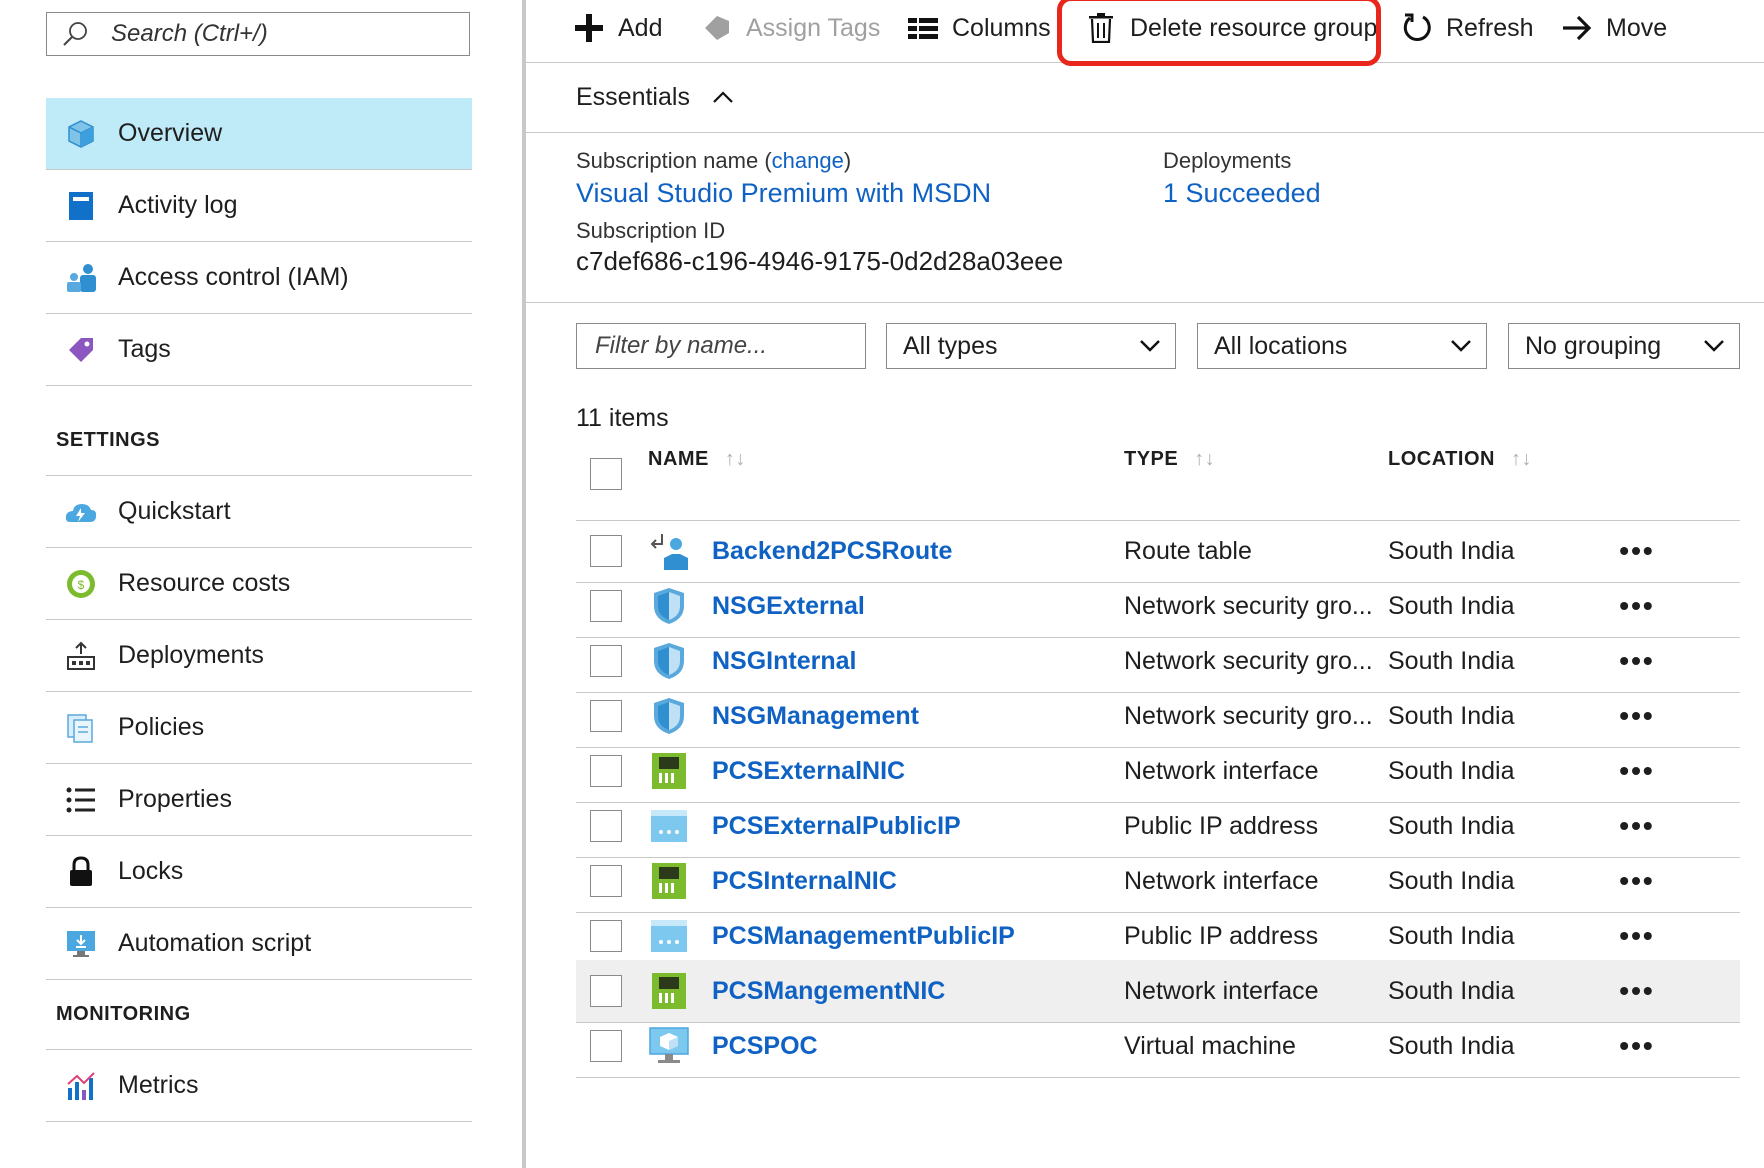 The image size is (1764, 1168). What do you see at coordinates (836, 826) in the screenshot?
I see `resource-name-link: PCSExternalPublicIP` at bounding box center [836, 826].